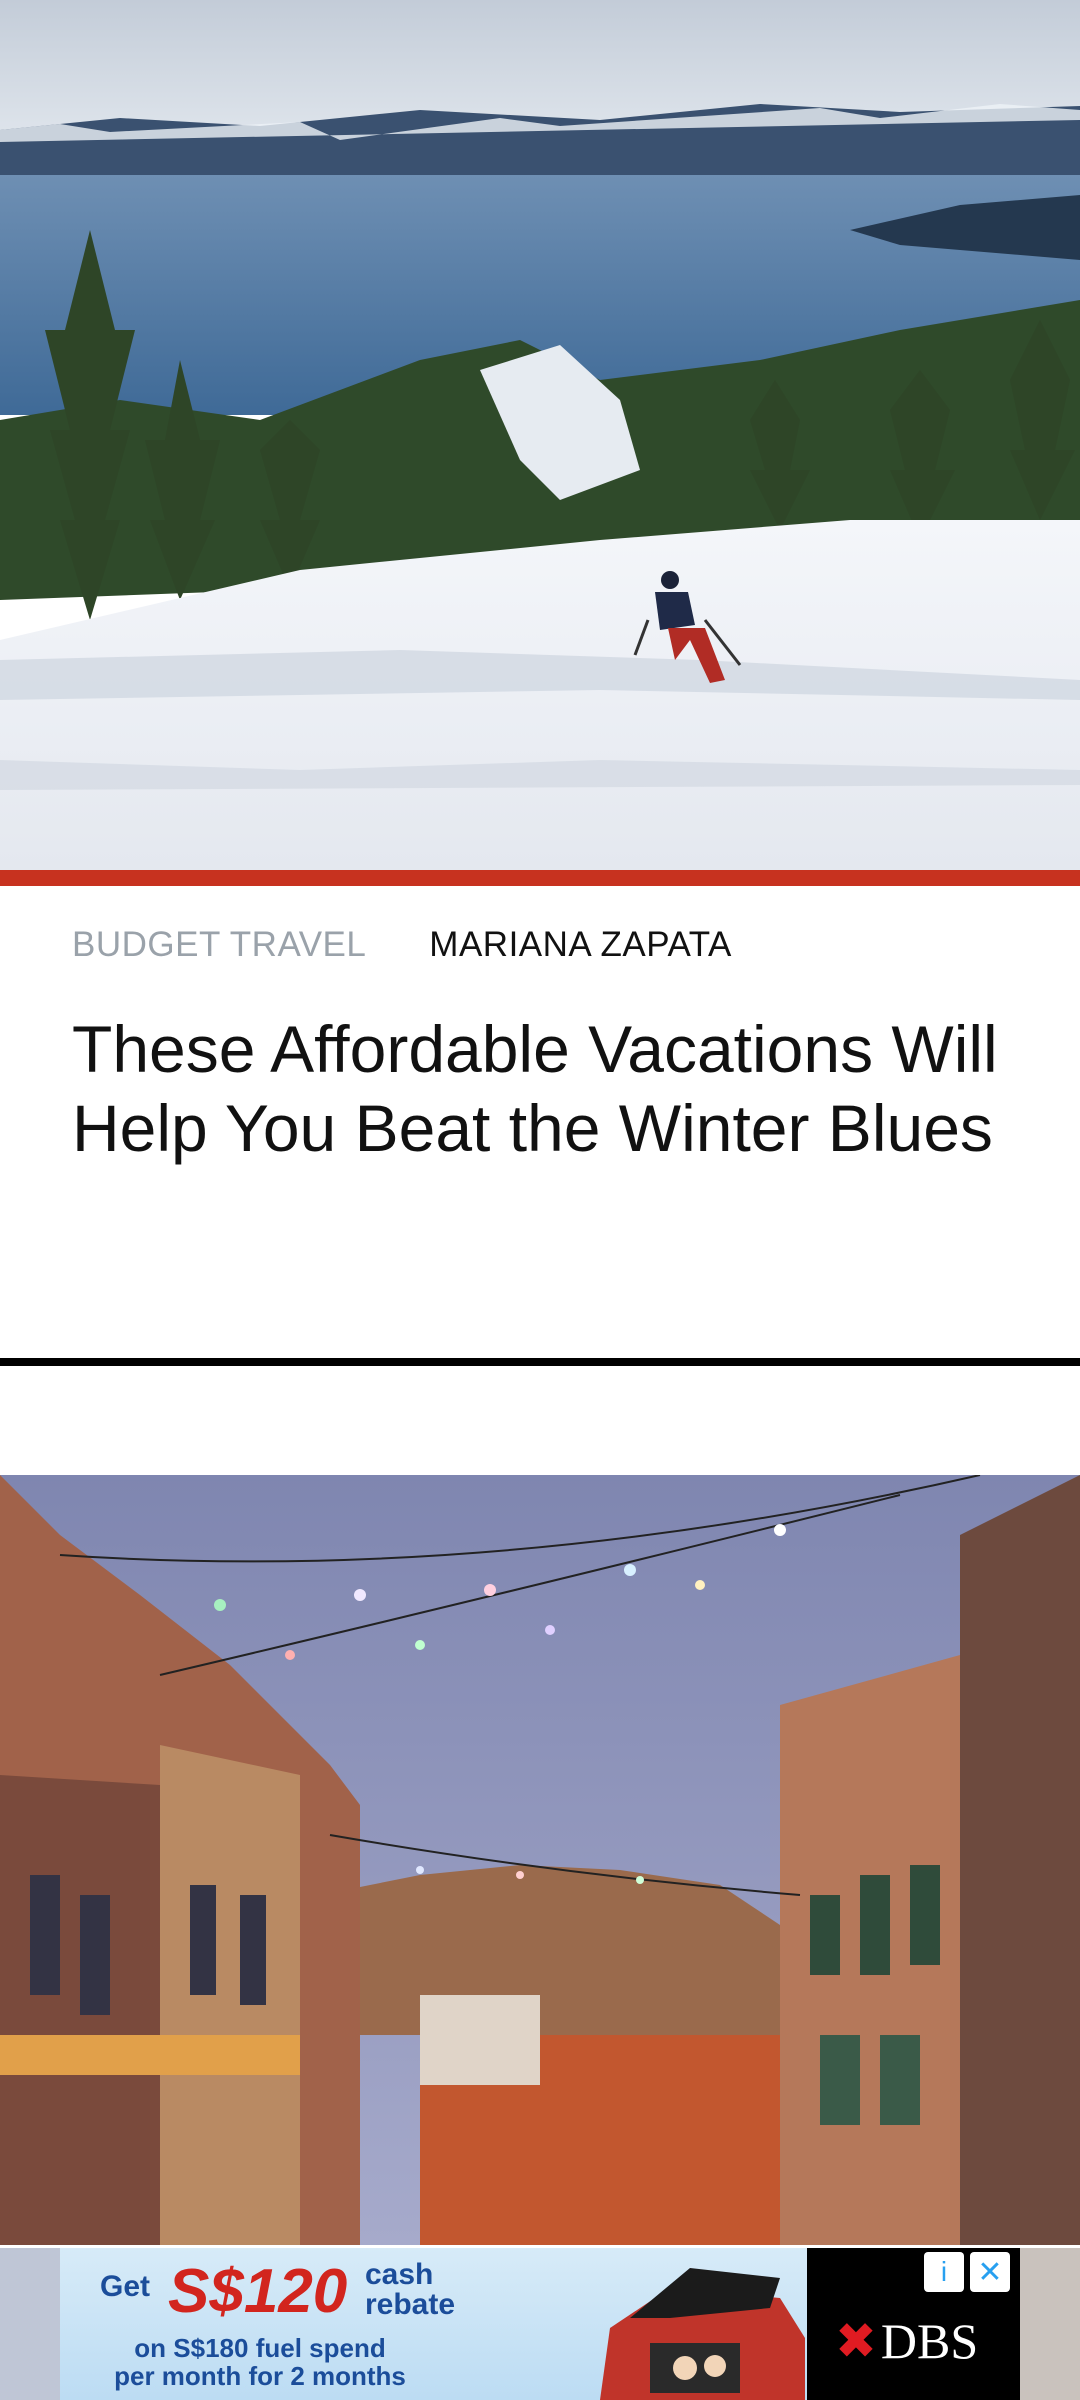  Describe the element at coordinates (540, 1362) in the screenshot. I see `section-divider` at that location.